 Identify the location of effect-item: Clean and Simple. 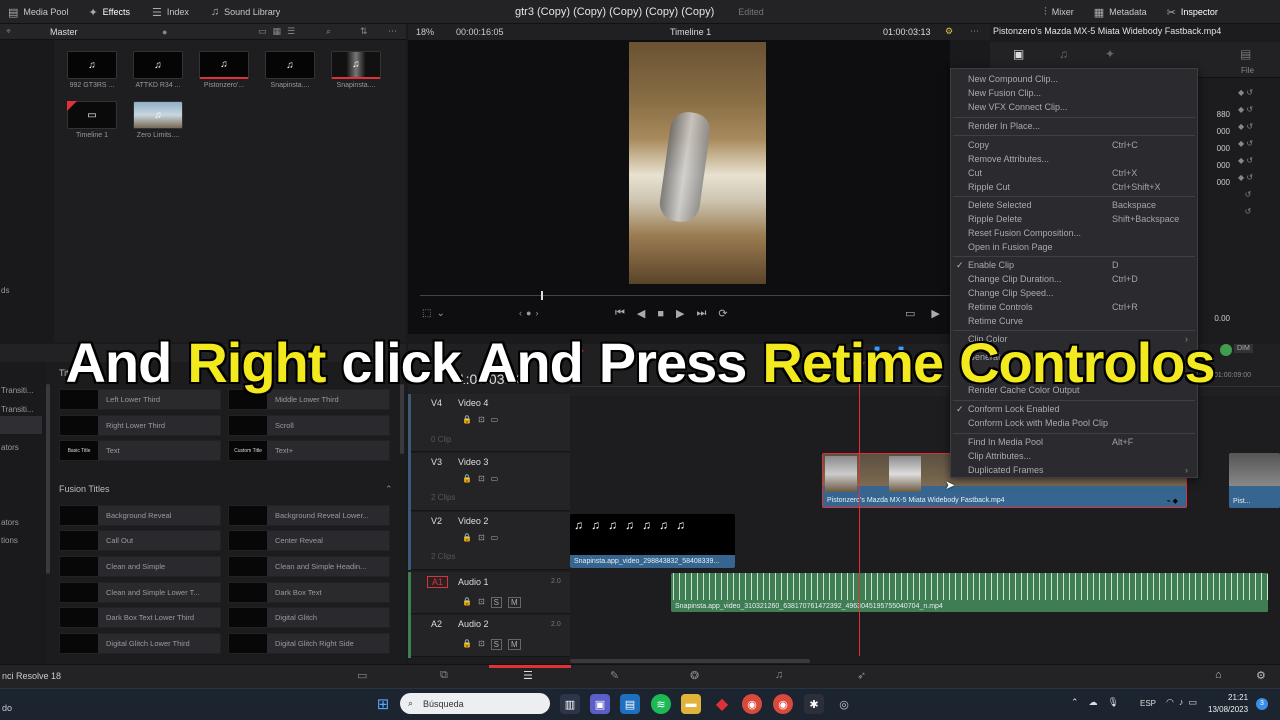
(140, 566).